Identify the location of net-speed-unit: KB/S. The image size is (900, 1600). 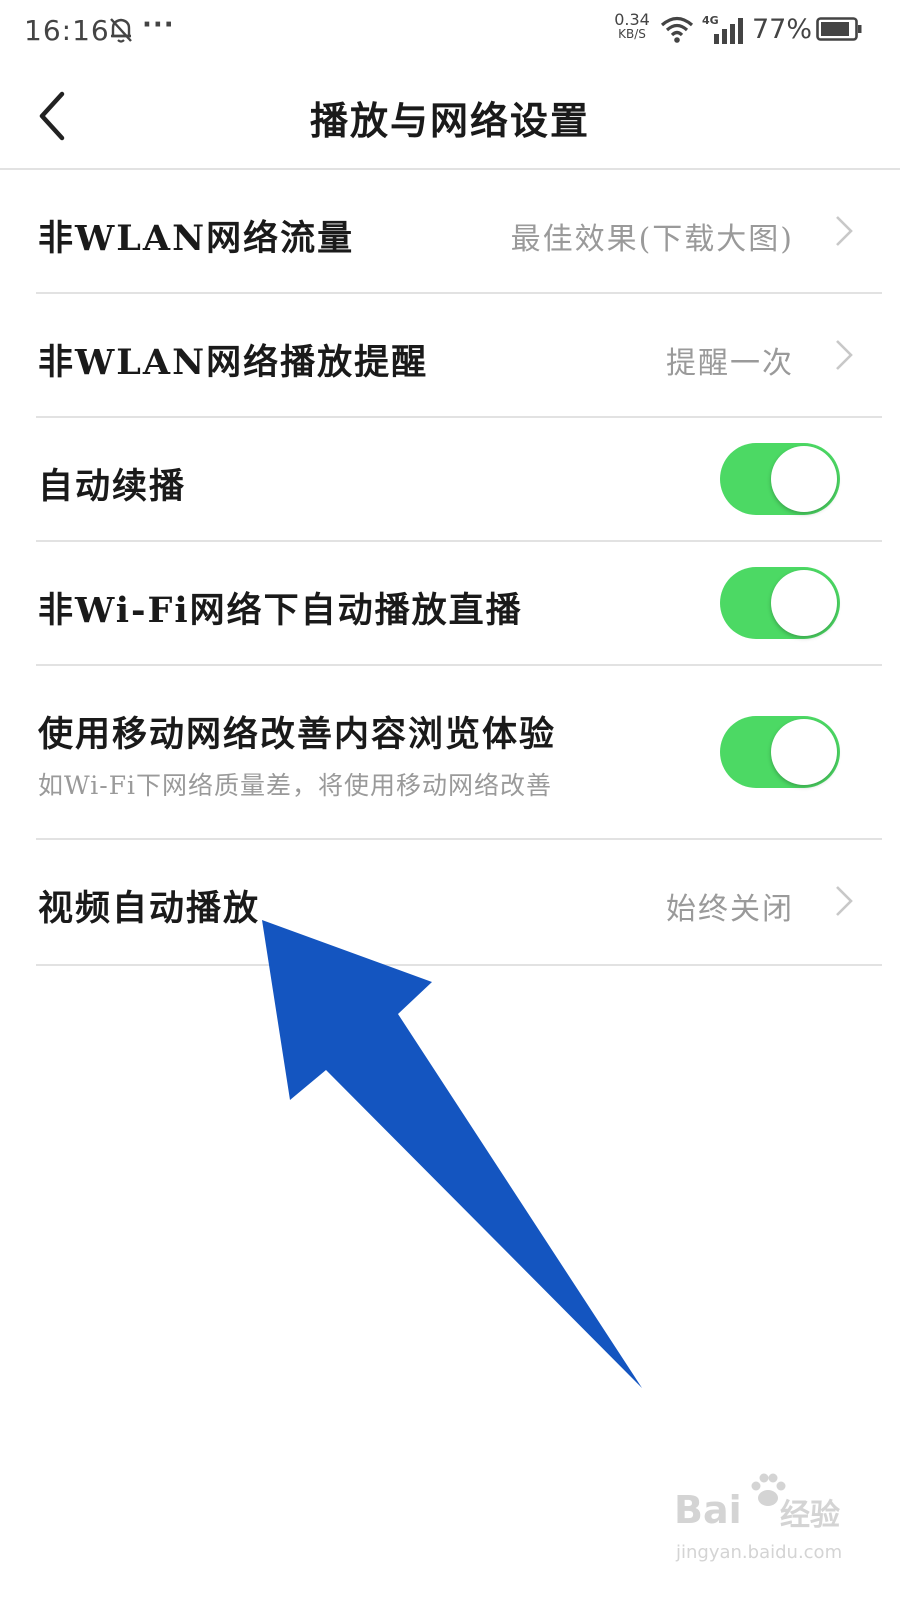
(632, 34).